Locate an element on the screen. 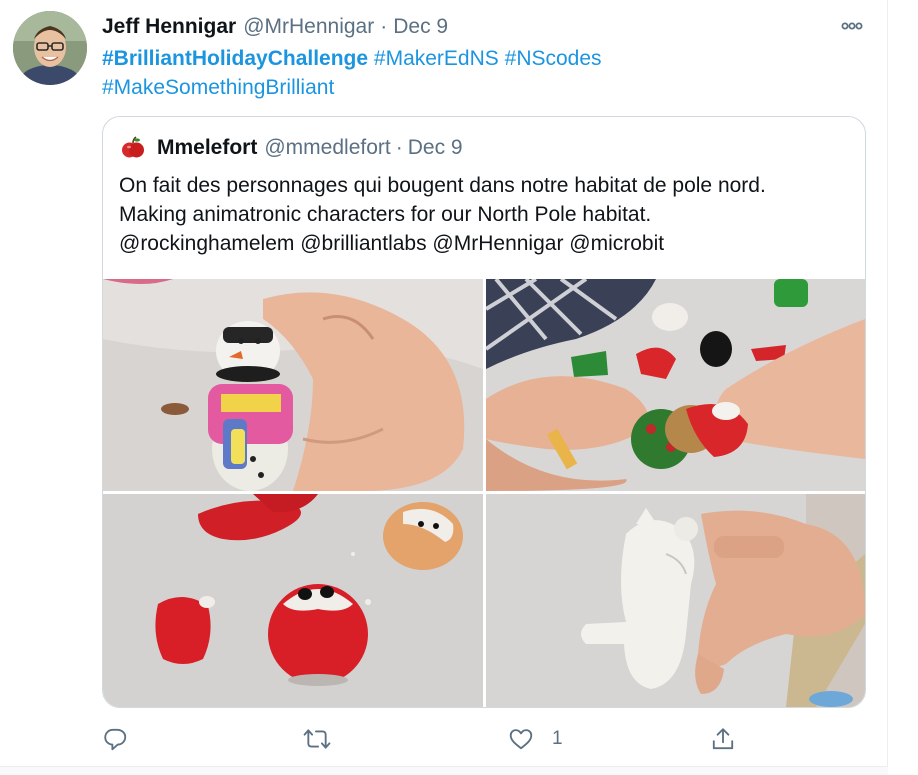  reply-icon is located at coordinates (115, 739).